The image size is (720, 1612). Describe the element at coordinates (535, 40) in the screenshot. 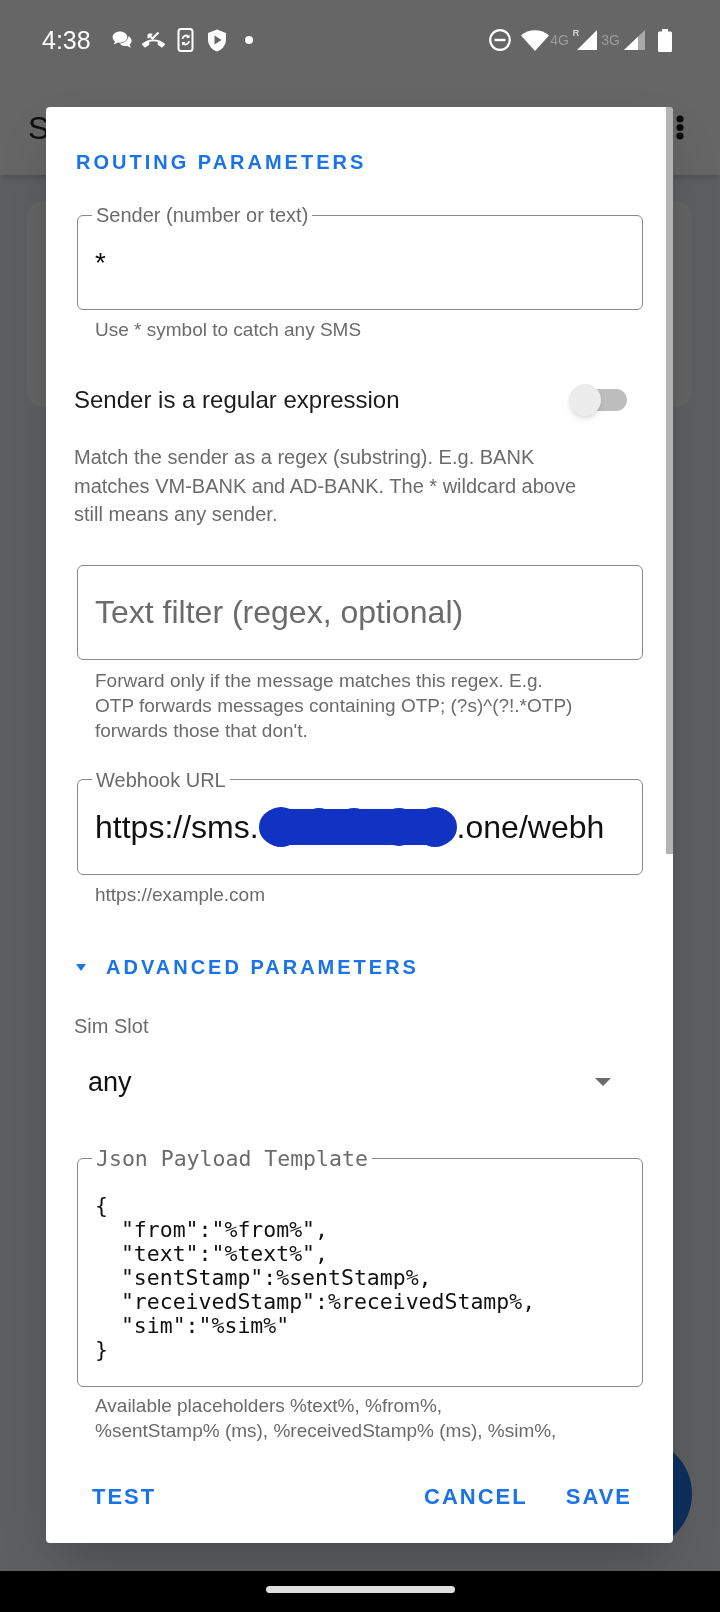

I see `wifi-icon` at that location.